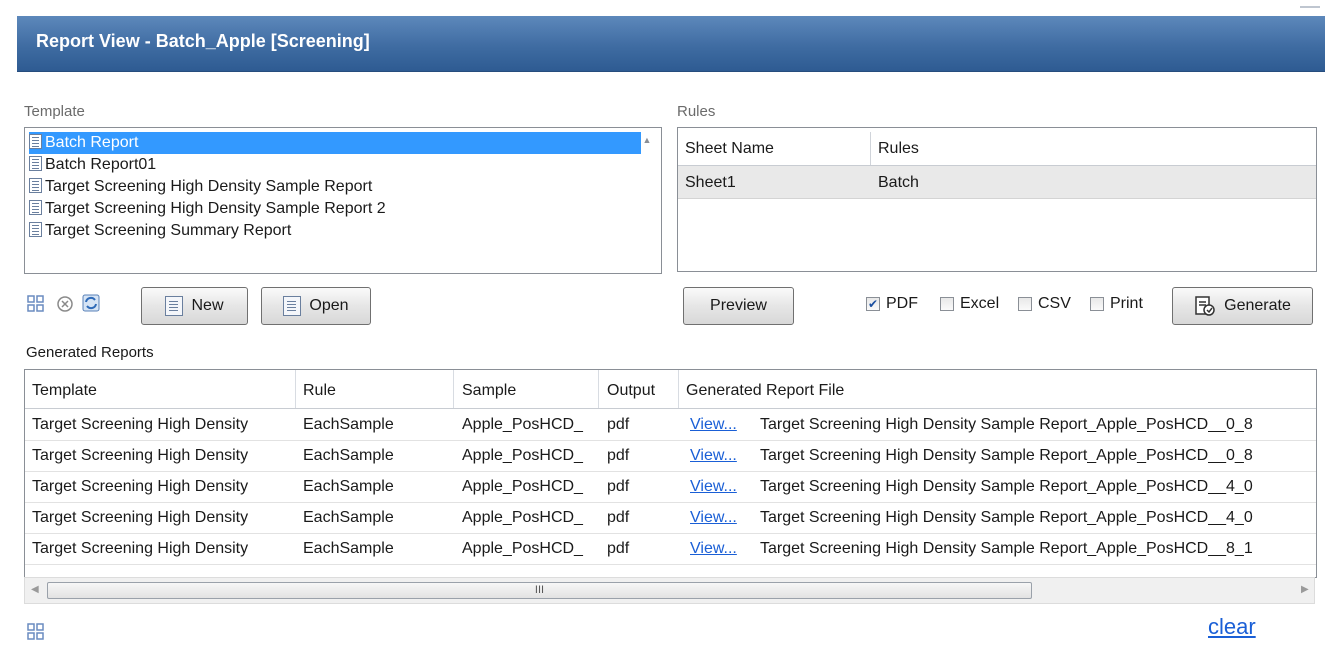 The height and width of the screenshot is (649, 1325). What do you see at coordinates (898, 182) in the screenshot?
I see `rules-cell-rules: Batch` at bounding box center [898, 182].